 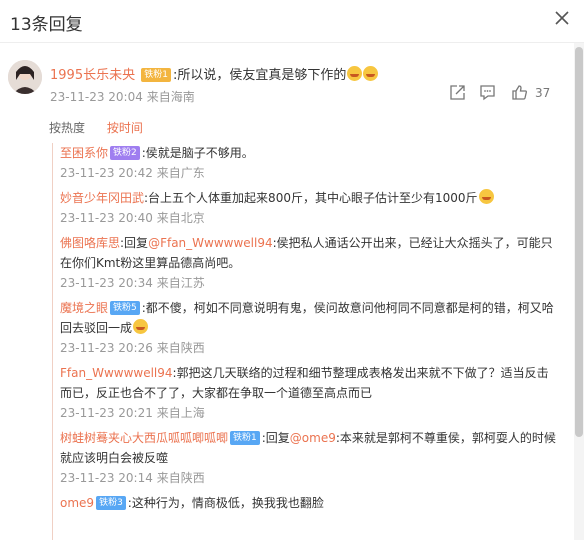 I want to click on fan-badge: 铁粉3, so click(x=111, y=503).